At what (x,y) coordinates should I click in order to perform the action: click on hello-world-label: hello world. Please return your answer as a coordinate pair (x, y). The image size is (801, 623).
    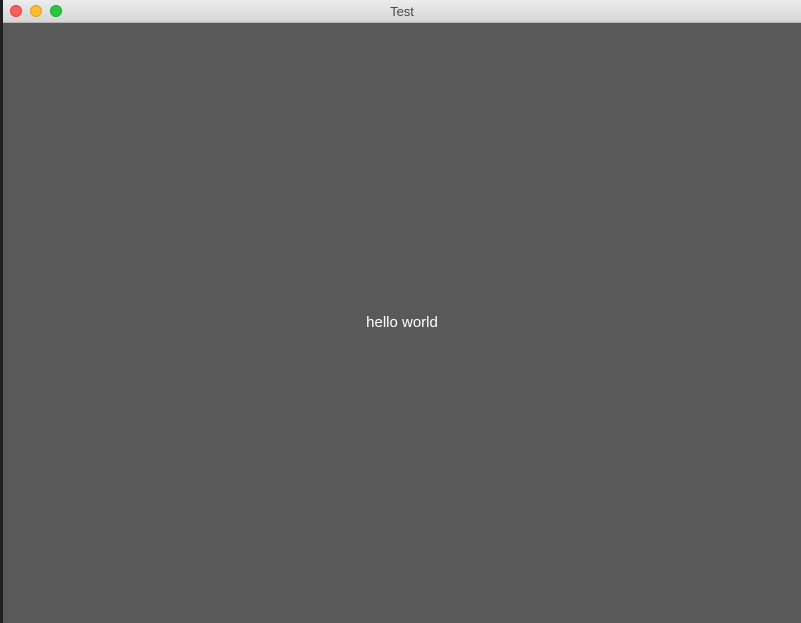
    Looking at the image, I should click on (402, 322).